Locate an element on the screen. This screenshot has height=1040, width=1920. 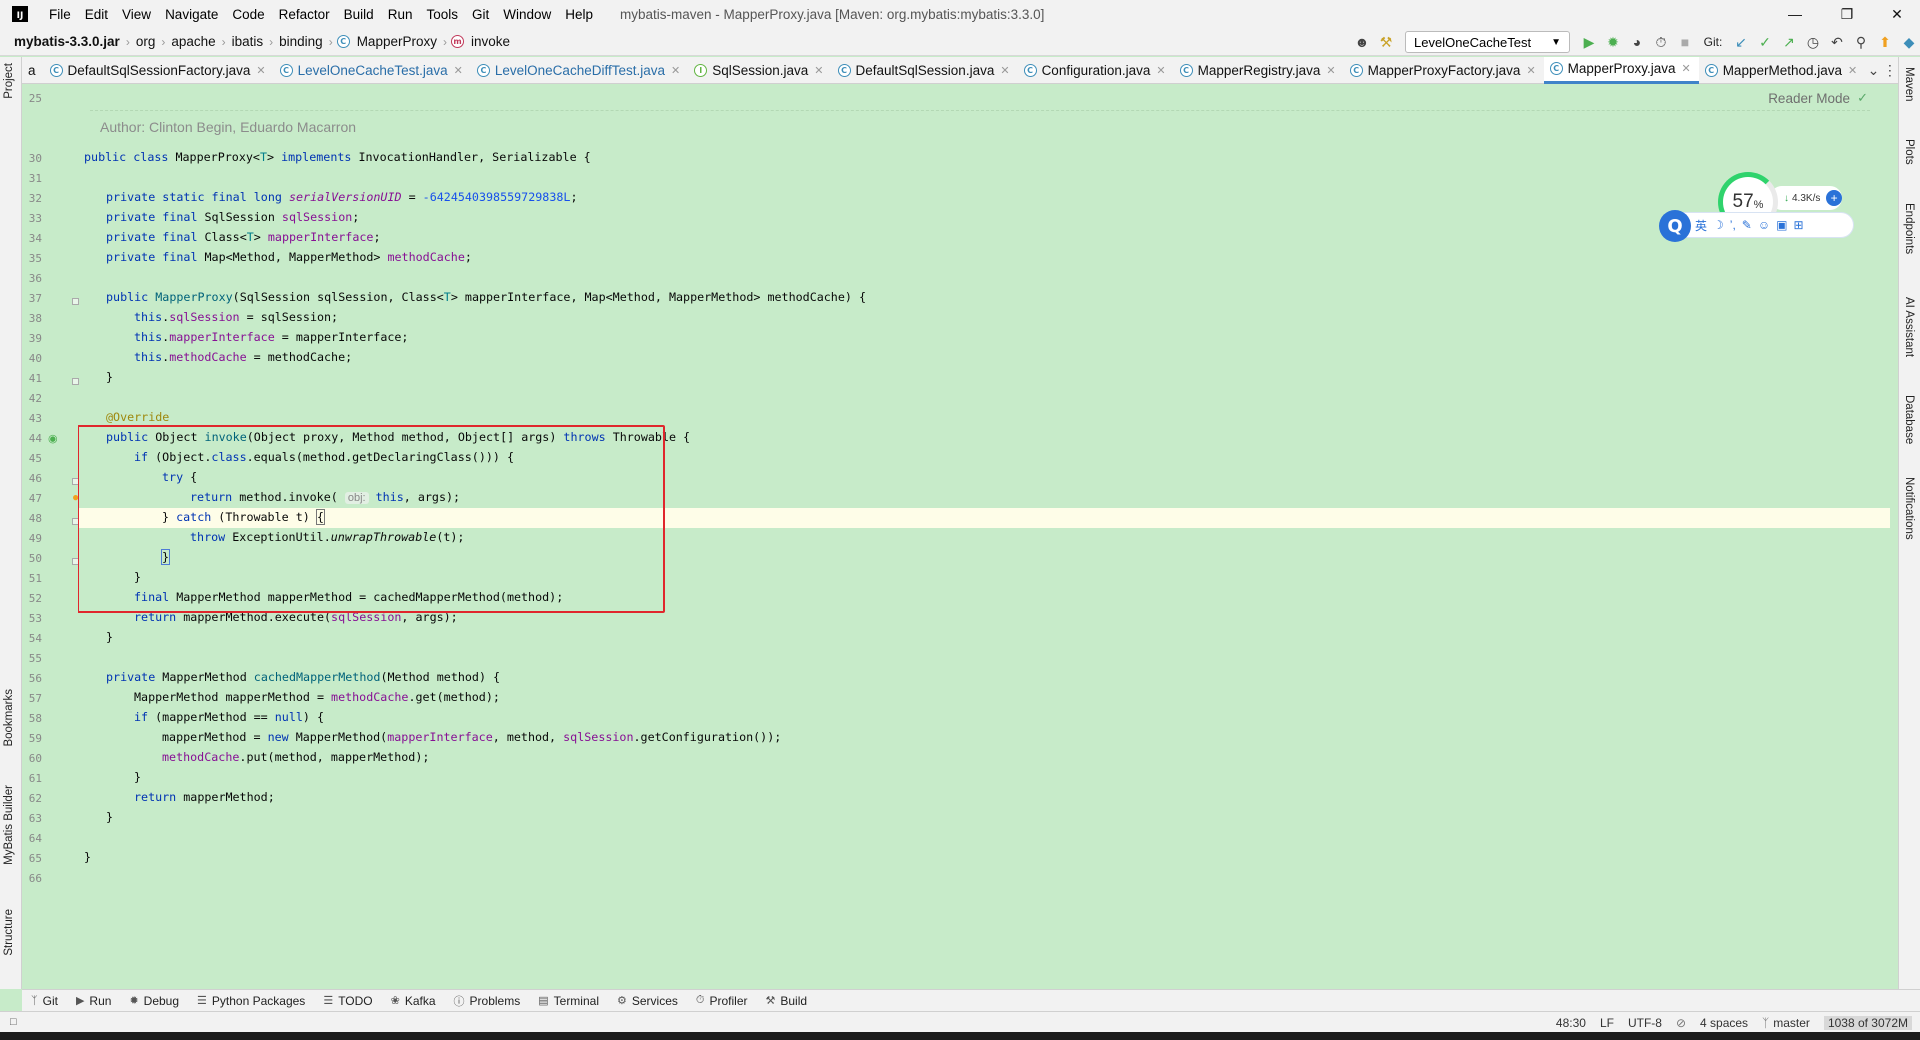
menu-view: View is located at coordinates (136, 14).